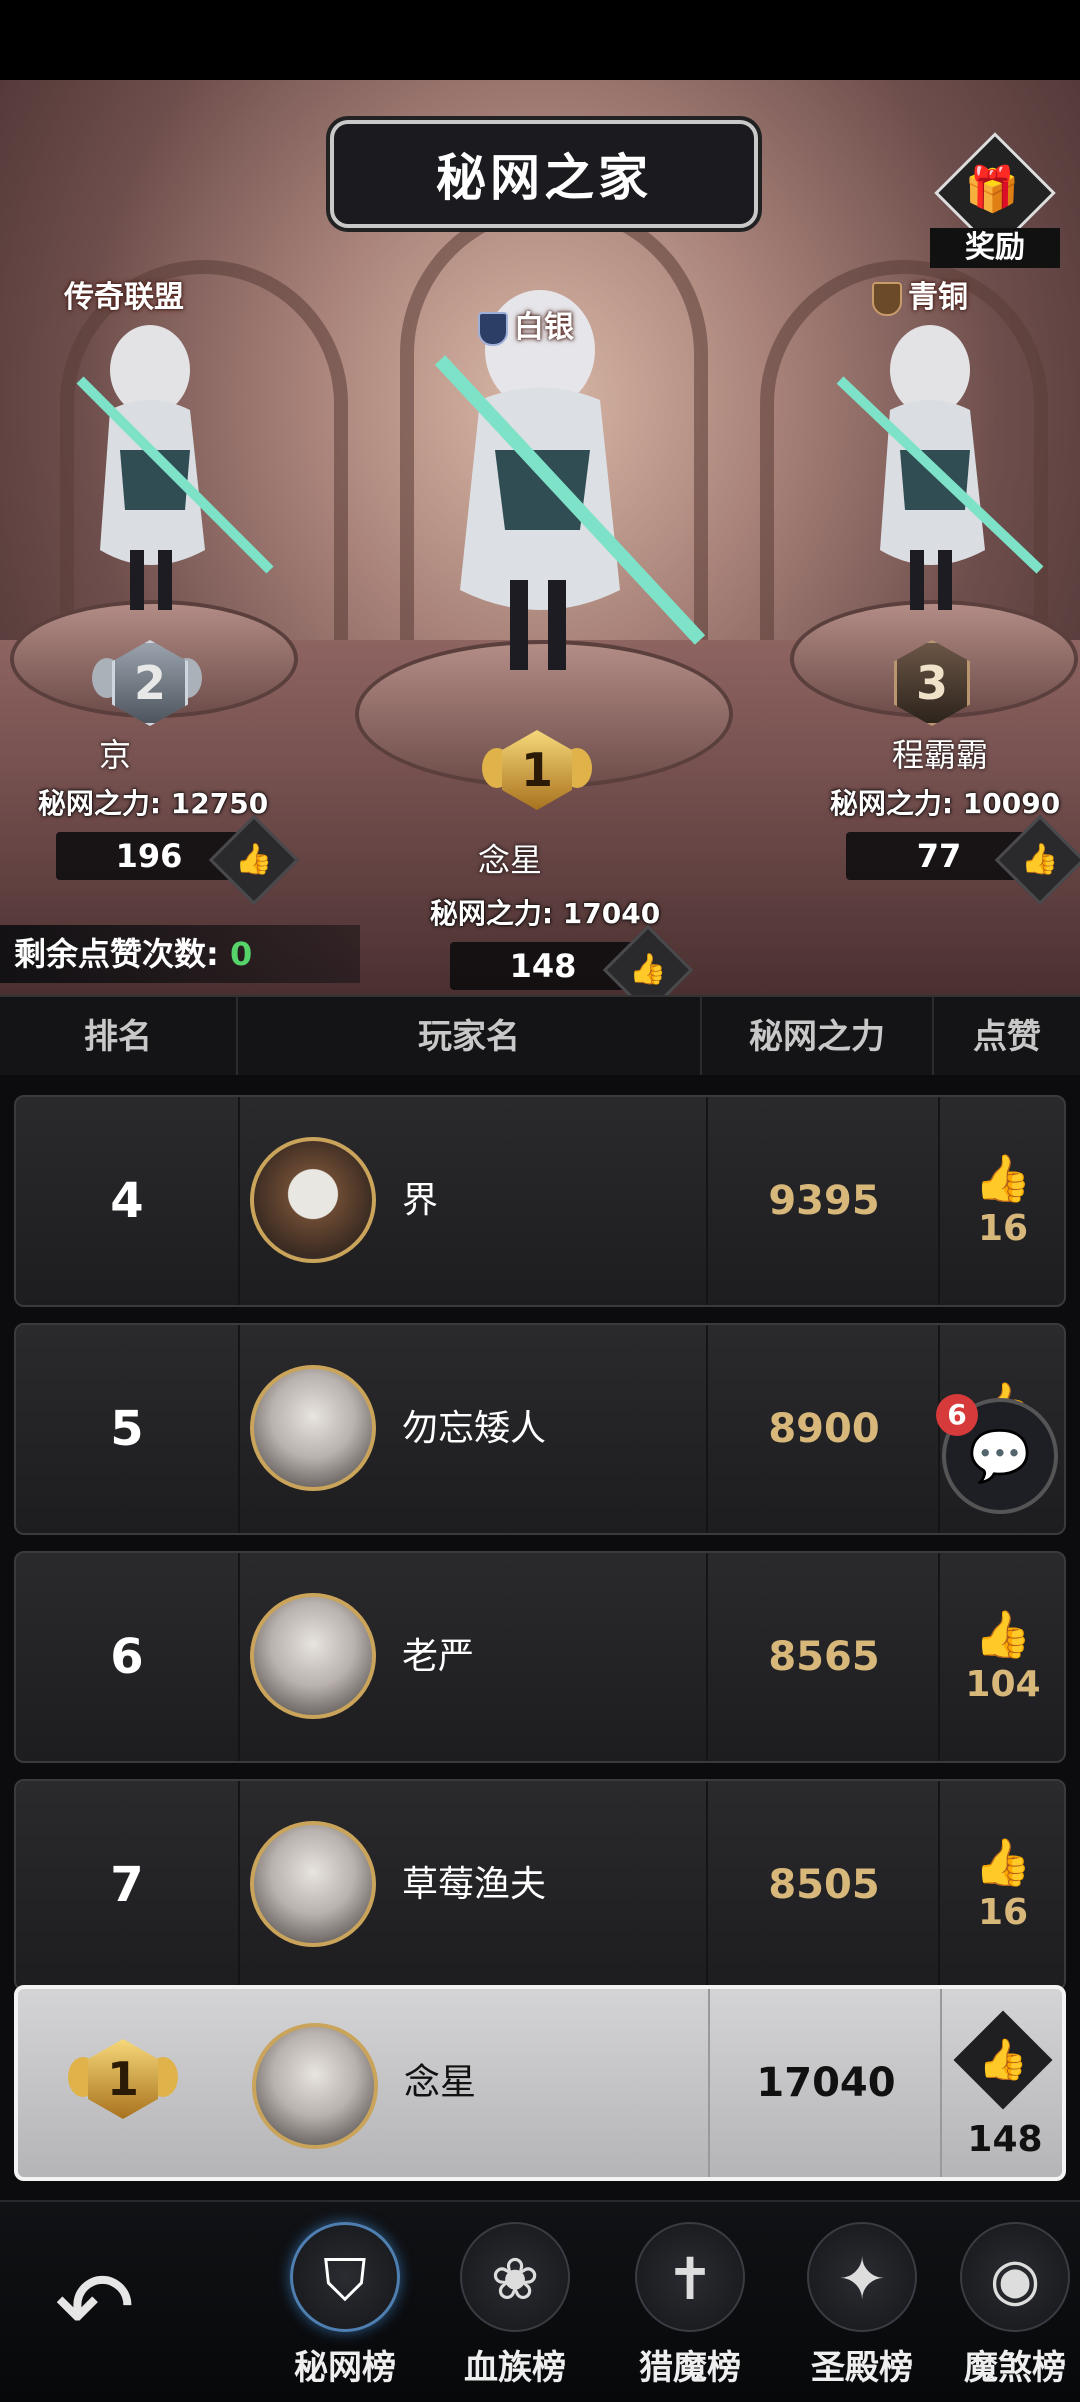  Describe the element at coordinates (116, 954) in the screenshot. I see `remaining-likes-label: 剩余点赞次数:` at that location.